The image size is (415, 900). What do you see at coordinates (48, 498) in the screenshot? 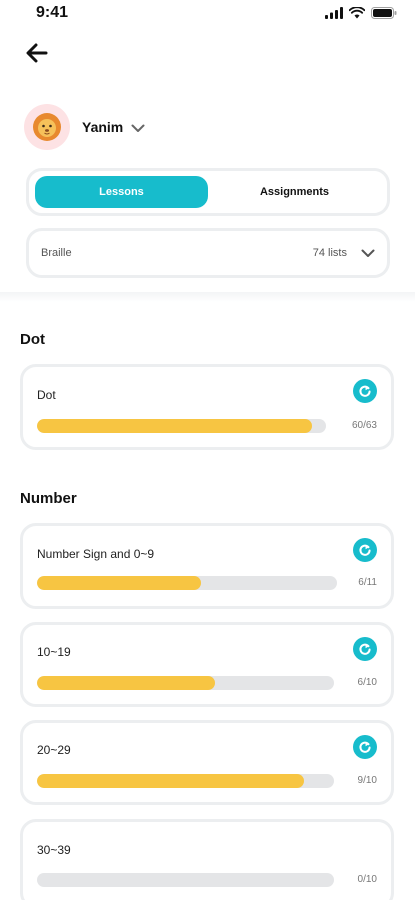
I see `section-title-number: Number` at bounding box center [48, 498].